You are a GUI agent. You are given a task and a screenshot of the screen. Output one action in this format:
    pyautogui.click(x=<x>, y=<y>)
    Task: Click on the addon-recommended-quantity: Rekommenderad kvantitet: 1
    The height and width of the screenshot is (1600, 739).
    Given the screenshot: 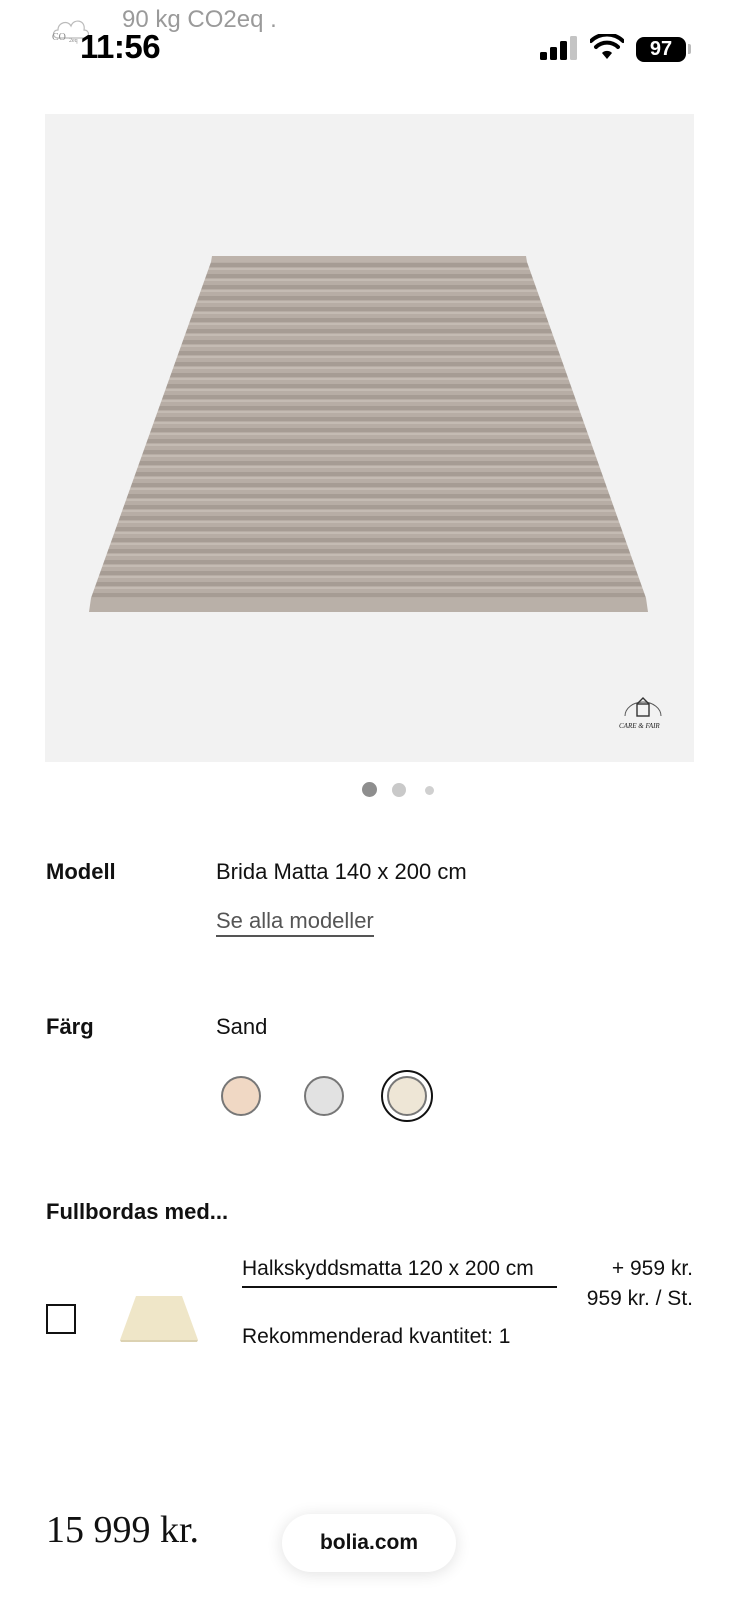 What is the action you would take?
    pyautogui.click(x=376, y=1336)
    